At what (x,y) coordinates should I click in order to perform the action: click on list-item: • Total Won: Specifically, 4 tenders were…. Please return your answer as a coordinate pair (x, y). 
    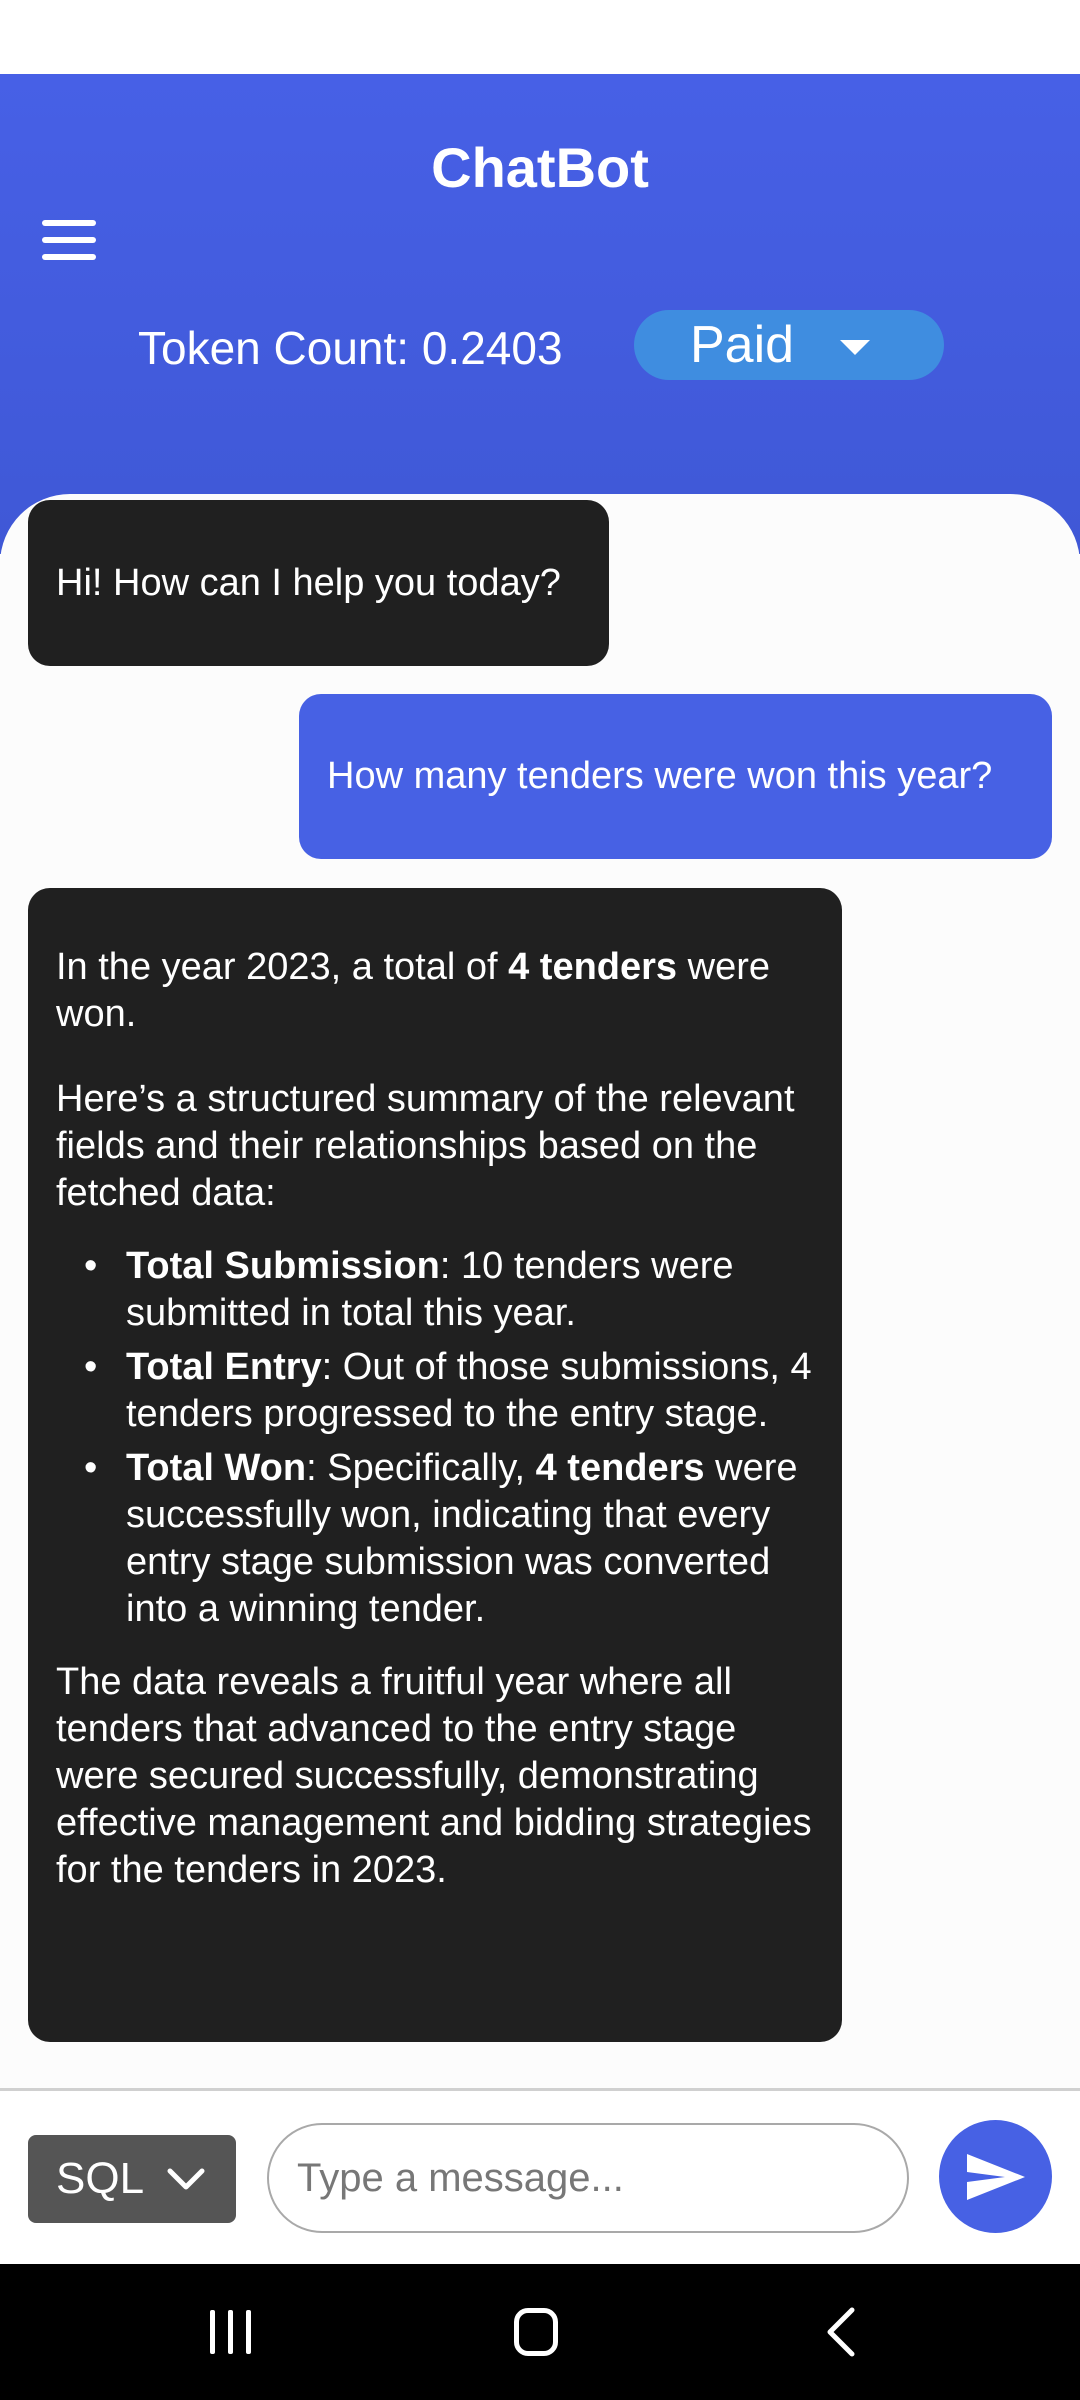
    Looking at the image, I should click on (441, 1538).